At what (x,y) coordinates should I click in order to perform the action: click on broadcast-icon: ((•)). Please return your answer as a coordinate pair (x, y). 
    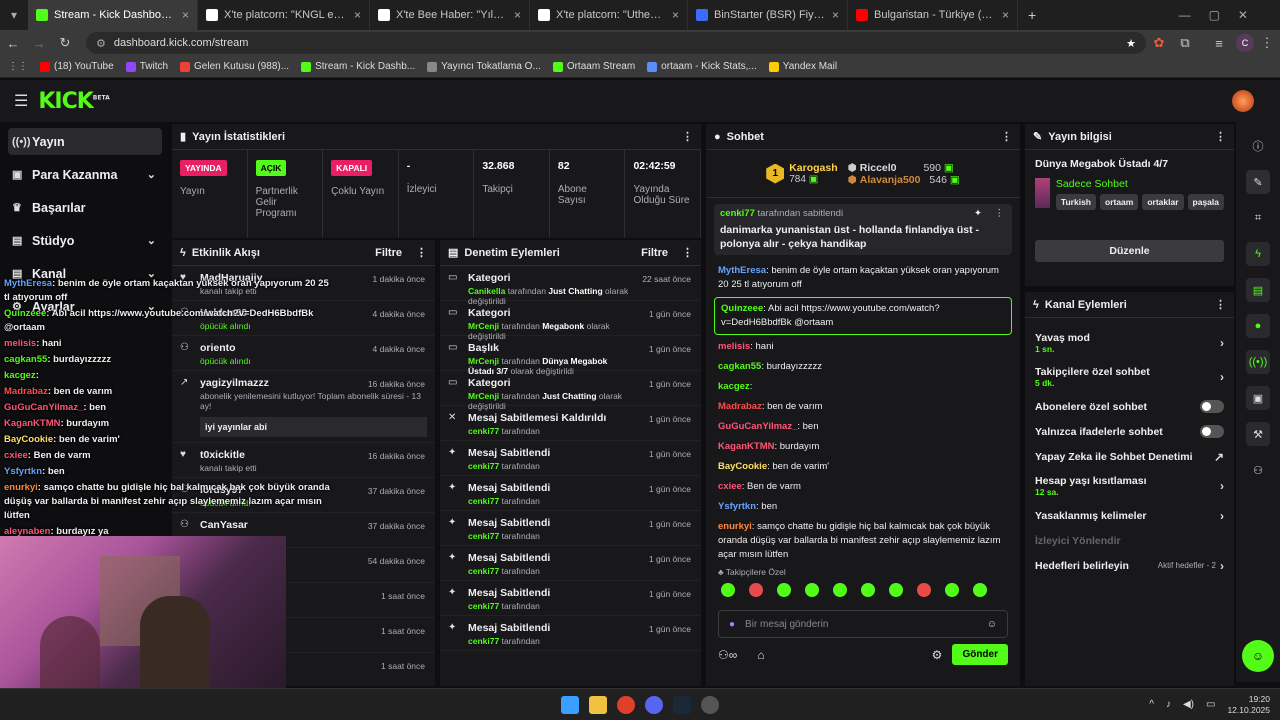
    Looking at the image, I should click on (1258, 362).